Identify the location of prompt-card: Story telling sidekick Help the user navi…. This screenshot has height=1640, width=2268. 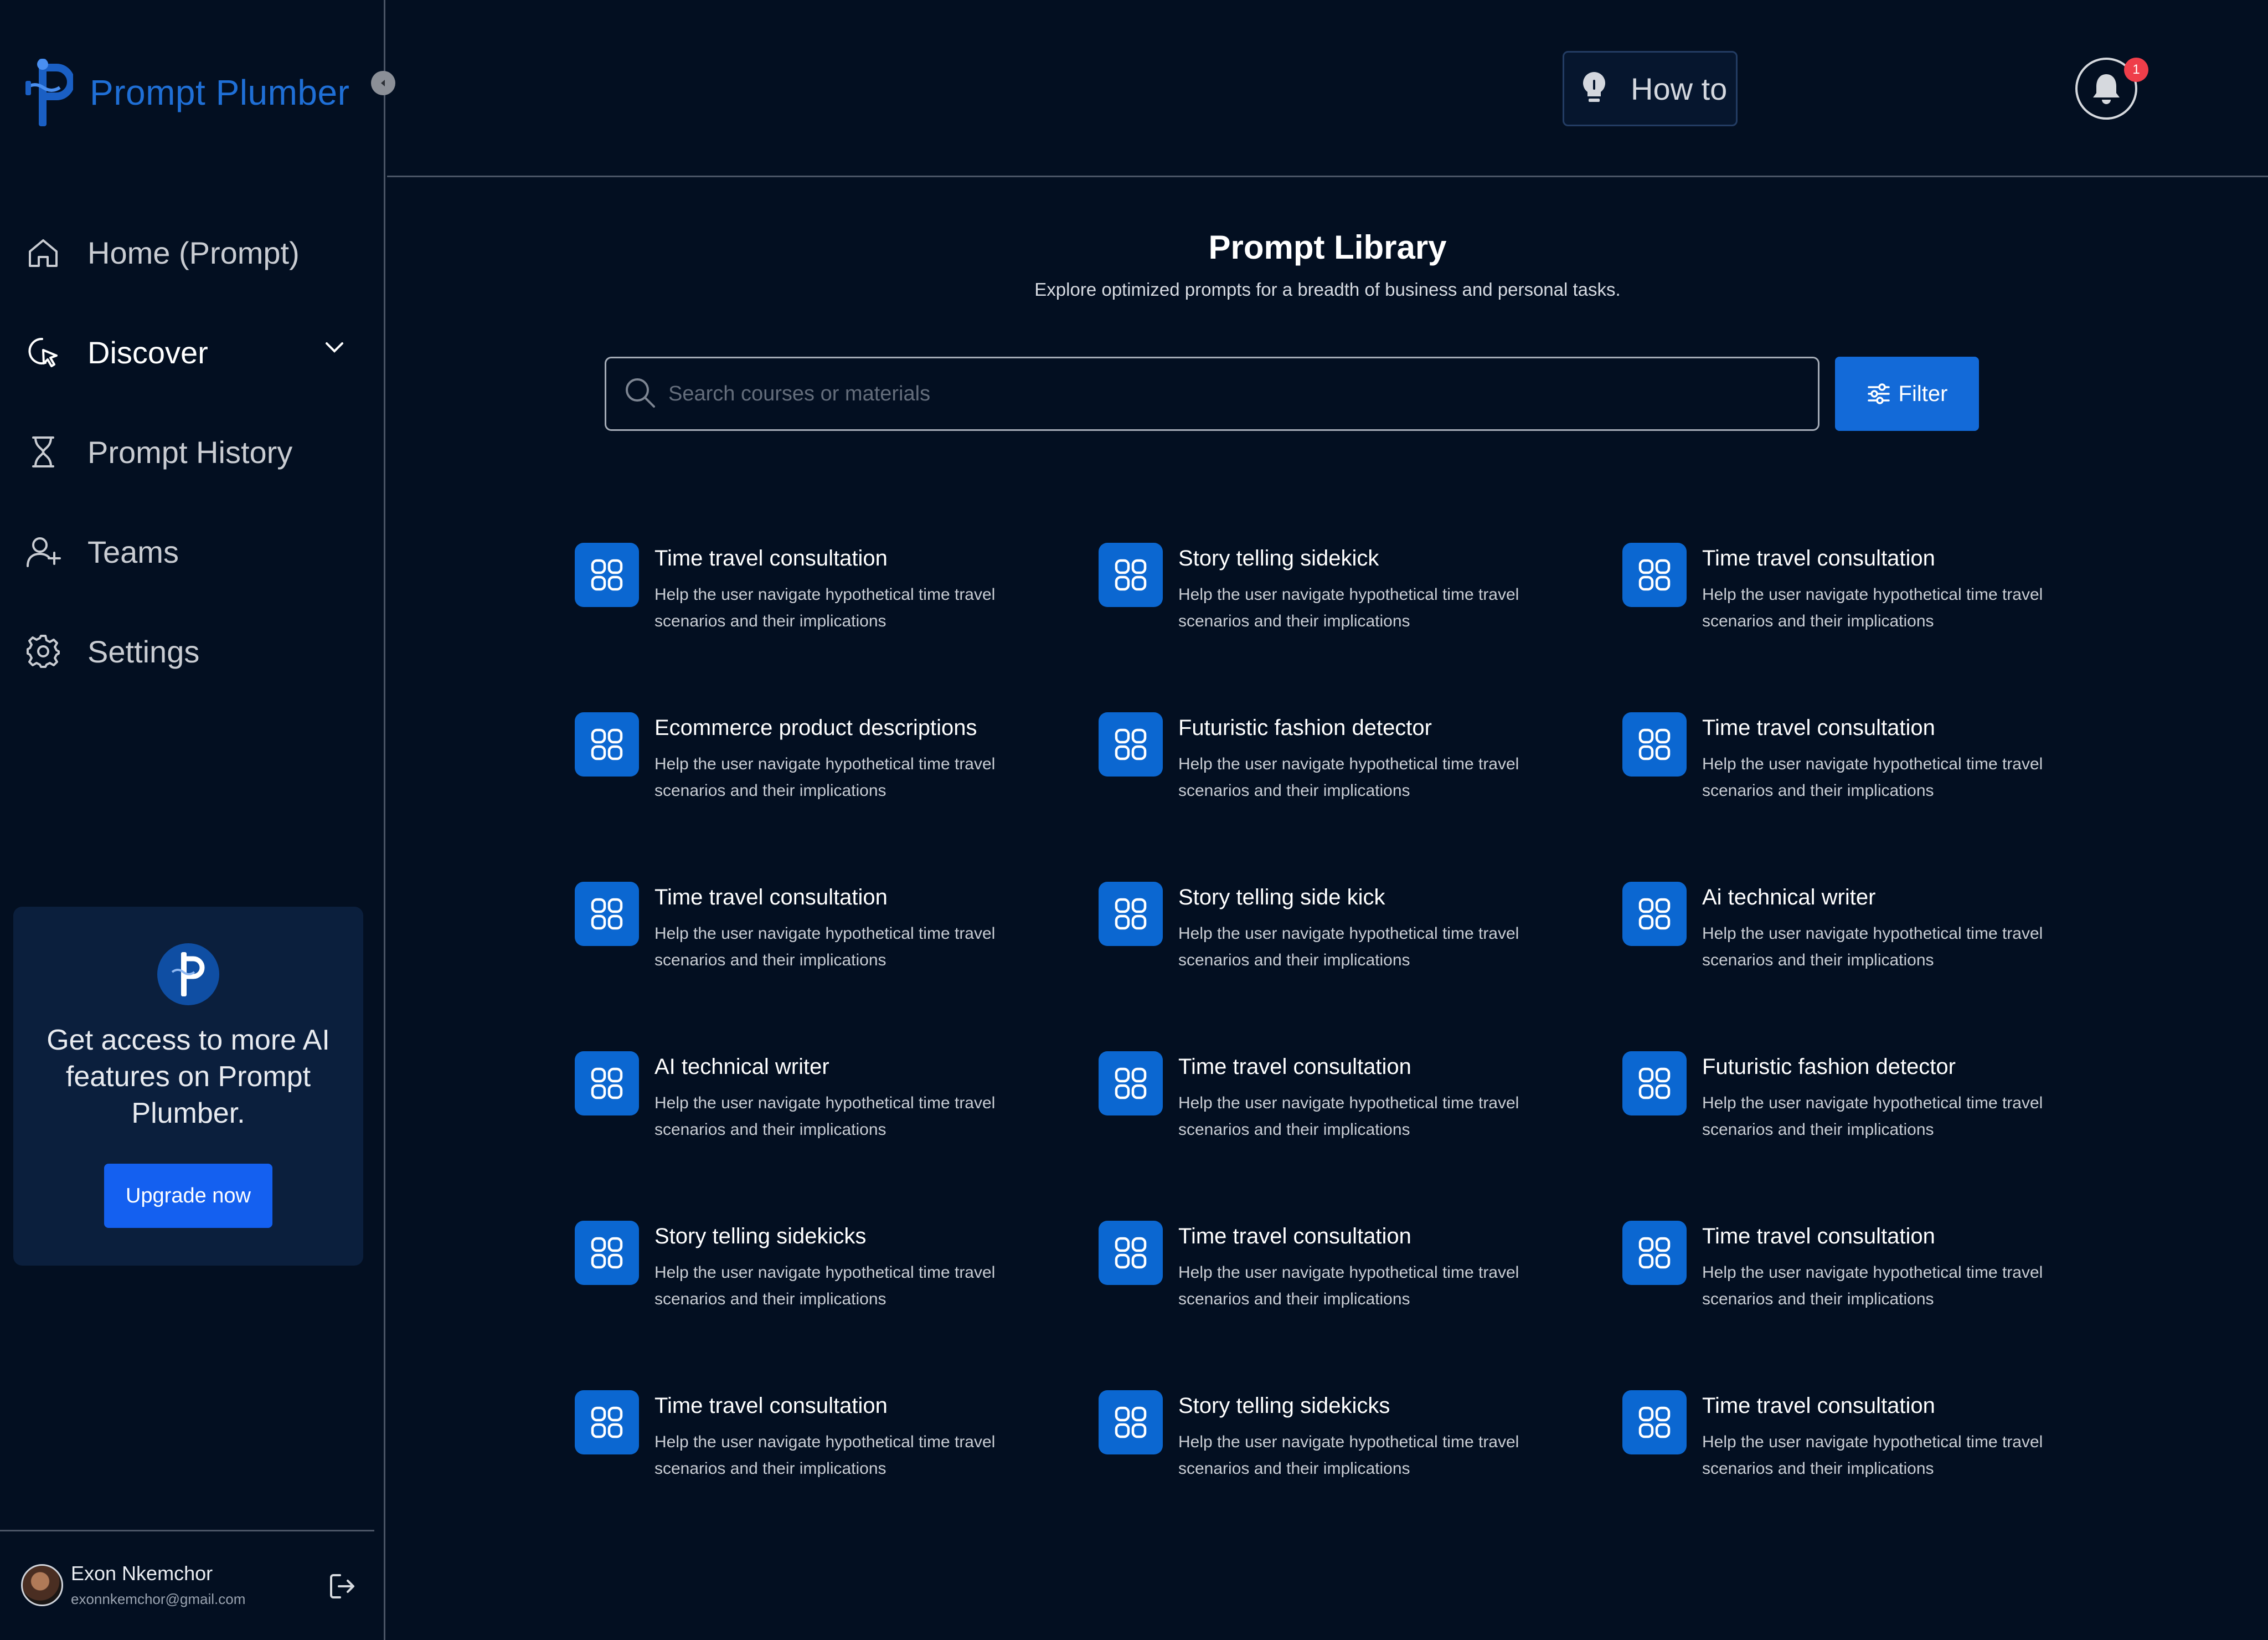
(1360, 627).